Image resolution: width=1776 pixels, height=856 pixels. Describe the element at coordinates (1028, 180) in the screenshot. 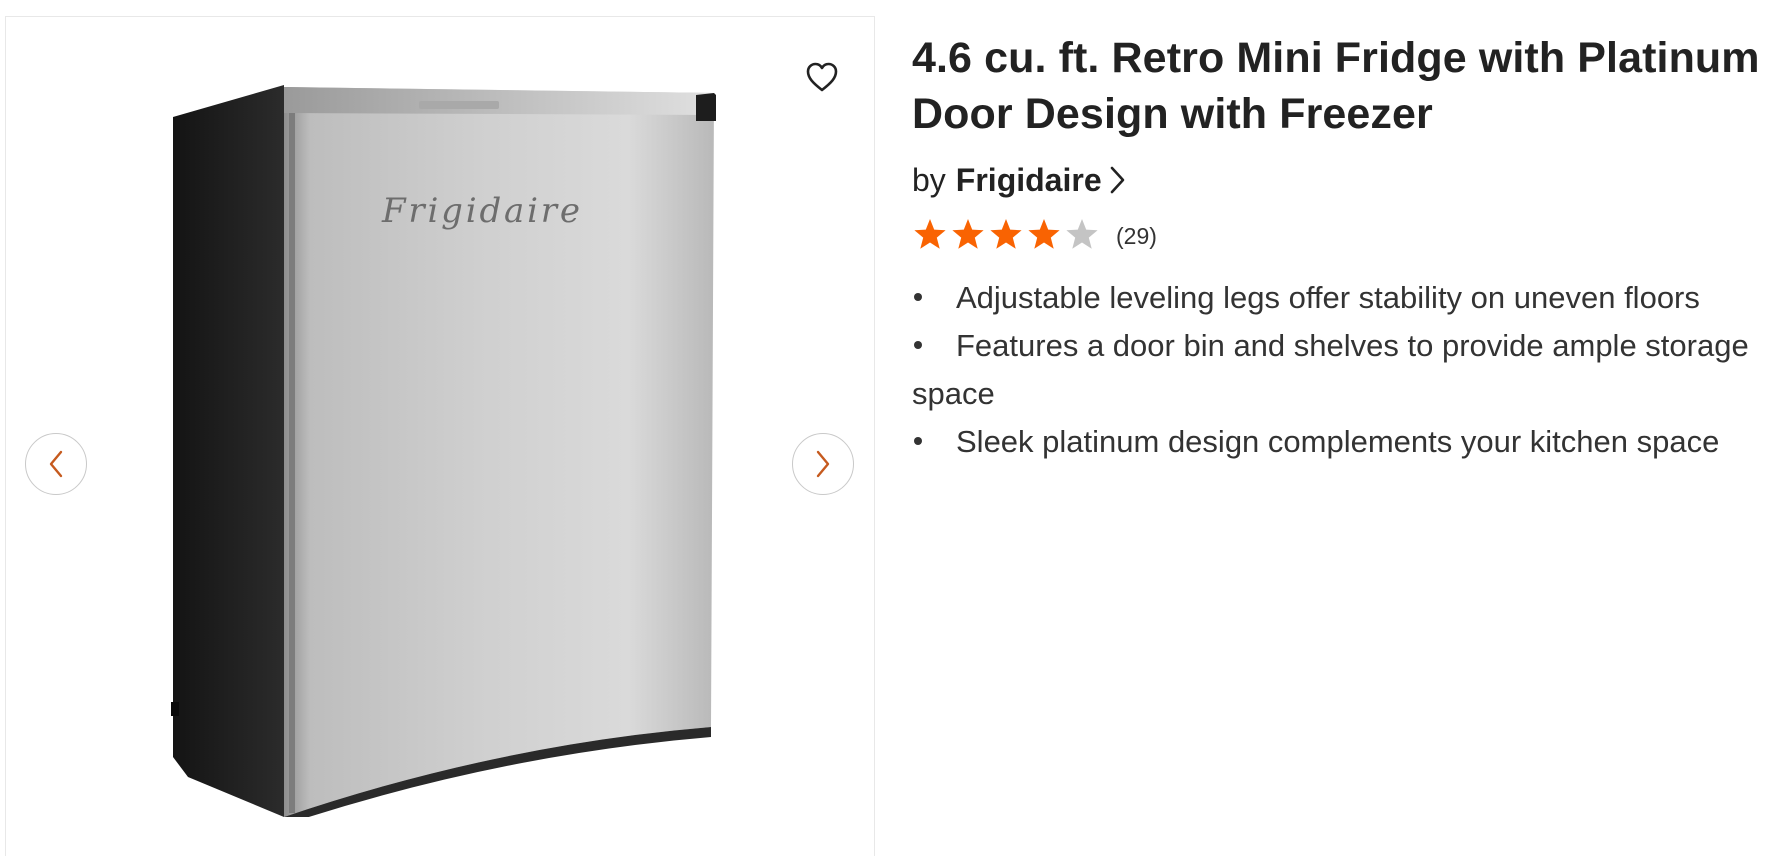

I see `brand-name: Frigidaire` at that location.